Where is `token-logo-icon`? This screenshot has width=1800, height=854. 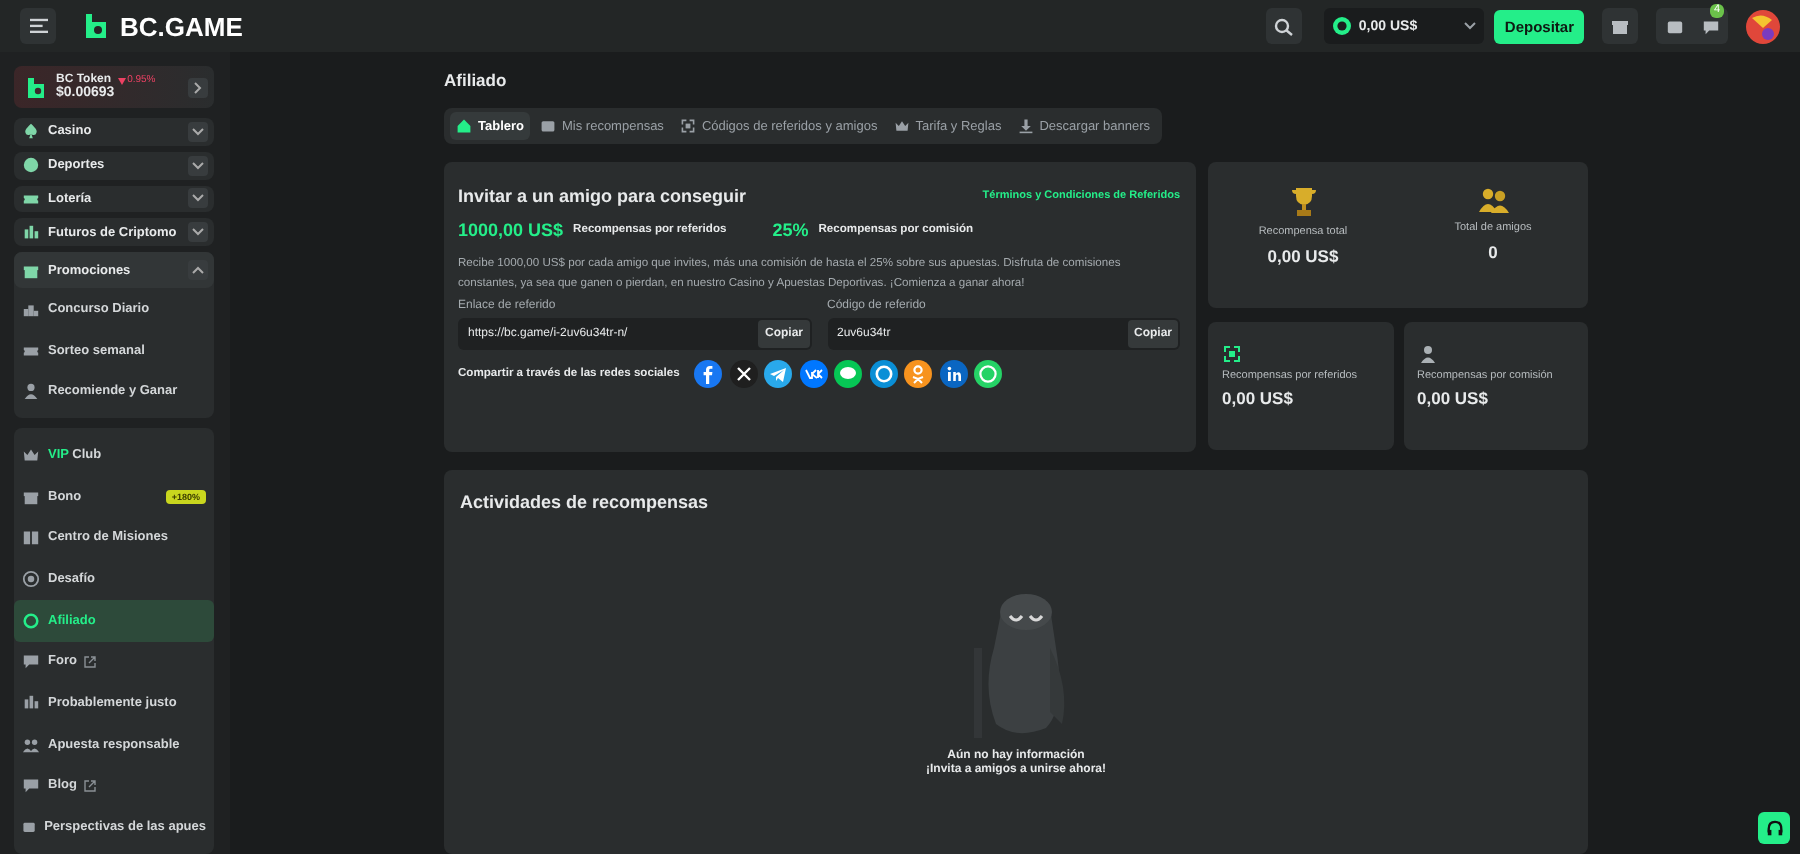 token-logo-icon is located at coordinates (36, 87).